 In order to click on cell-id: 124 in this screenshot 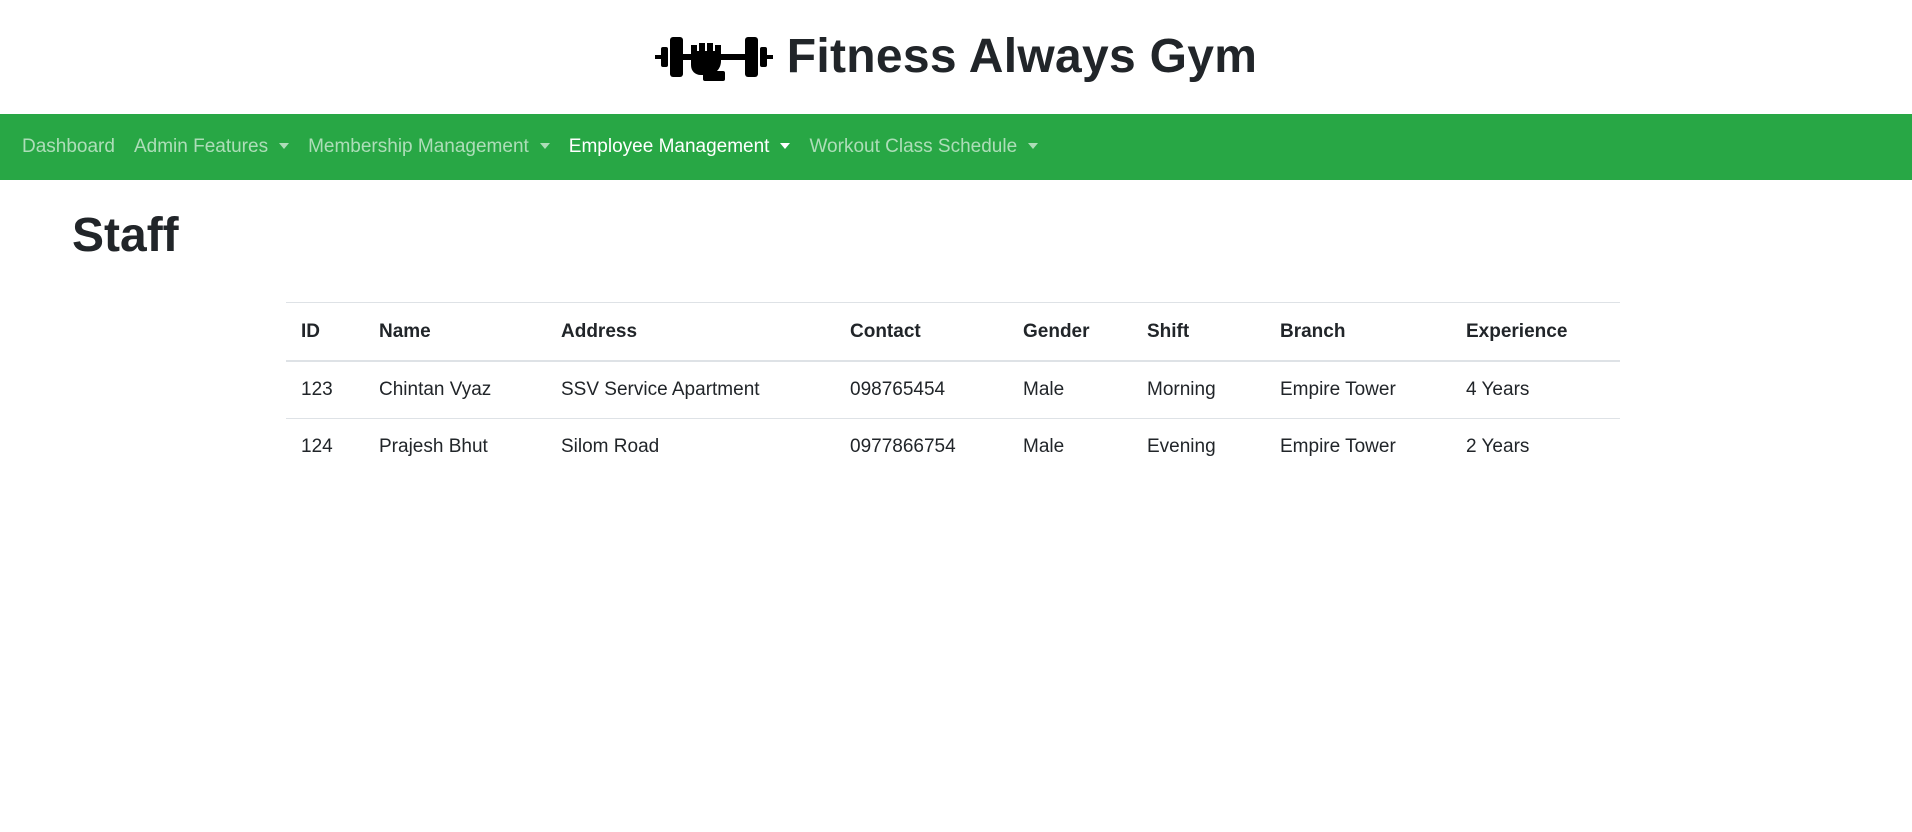, I will do `click(317, 446)`.